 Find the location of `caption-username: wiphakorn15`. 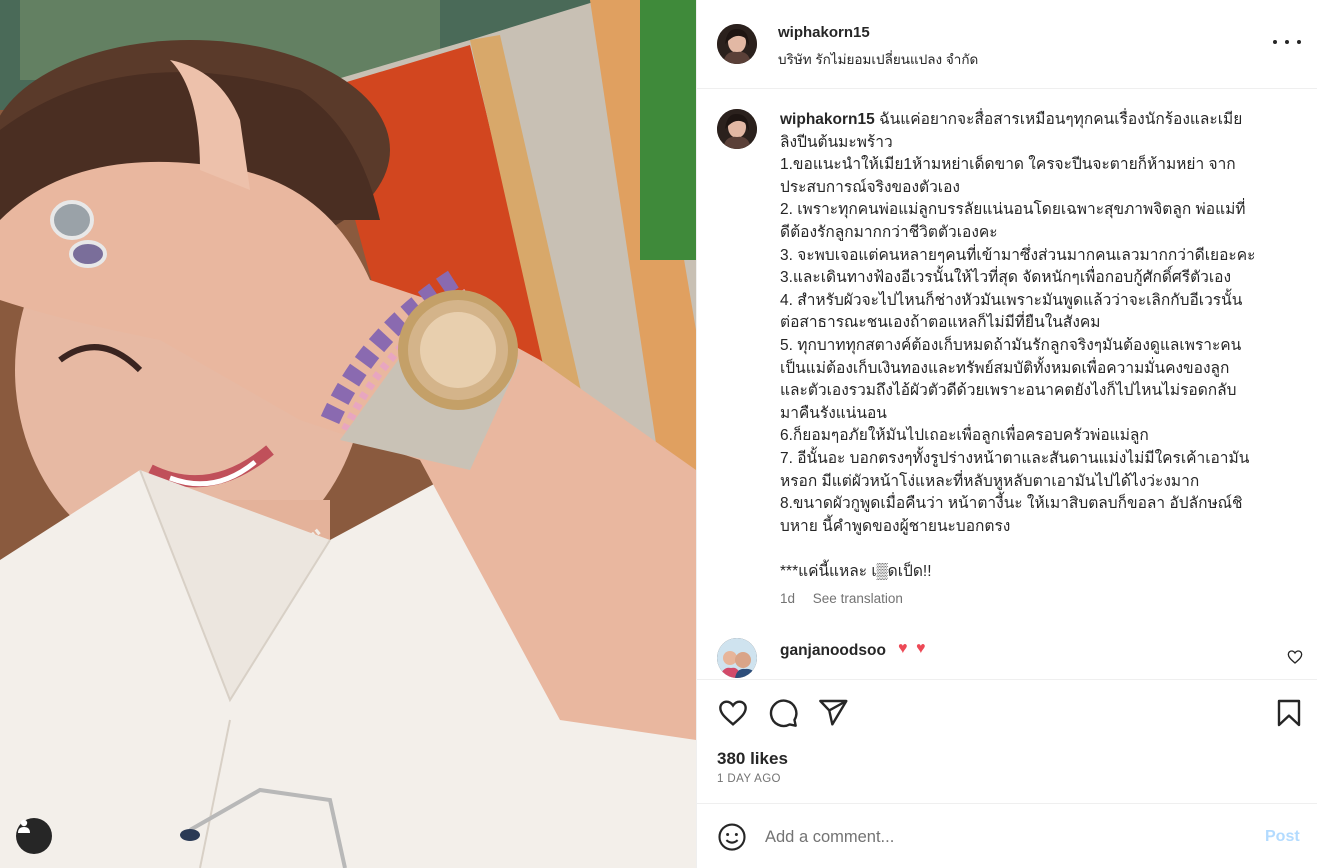

caption-username: wiphakorn15 is located at coordinates (827, 119).